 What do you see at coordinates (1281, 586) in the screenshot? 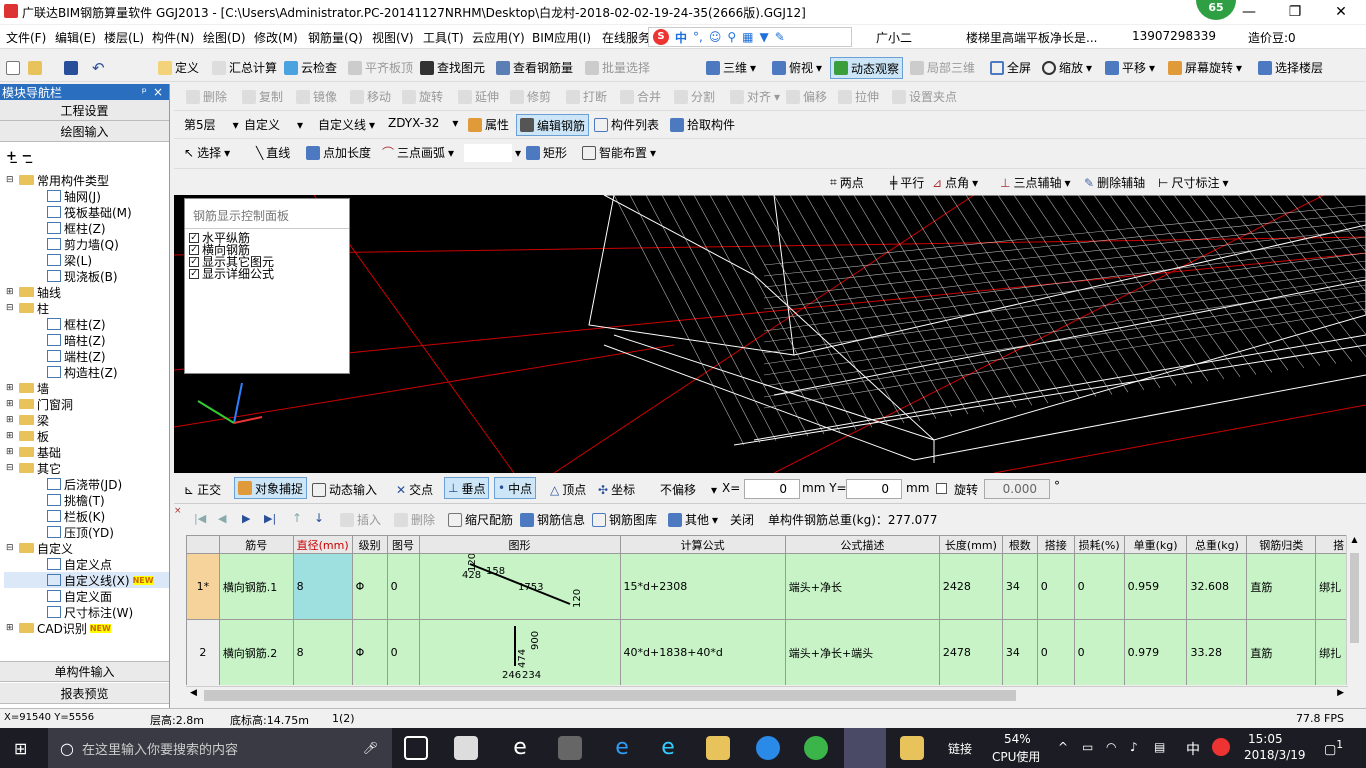
I see `table-cell: 直筋` at bounding box center [1281, 586].